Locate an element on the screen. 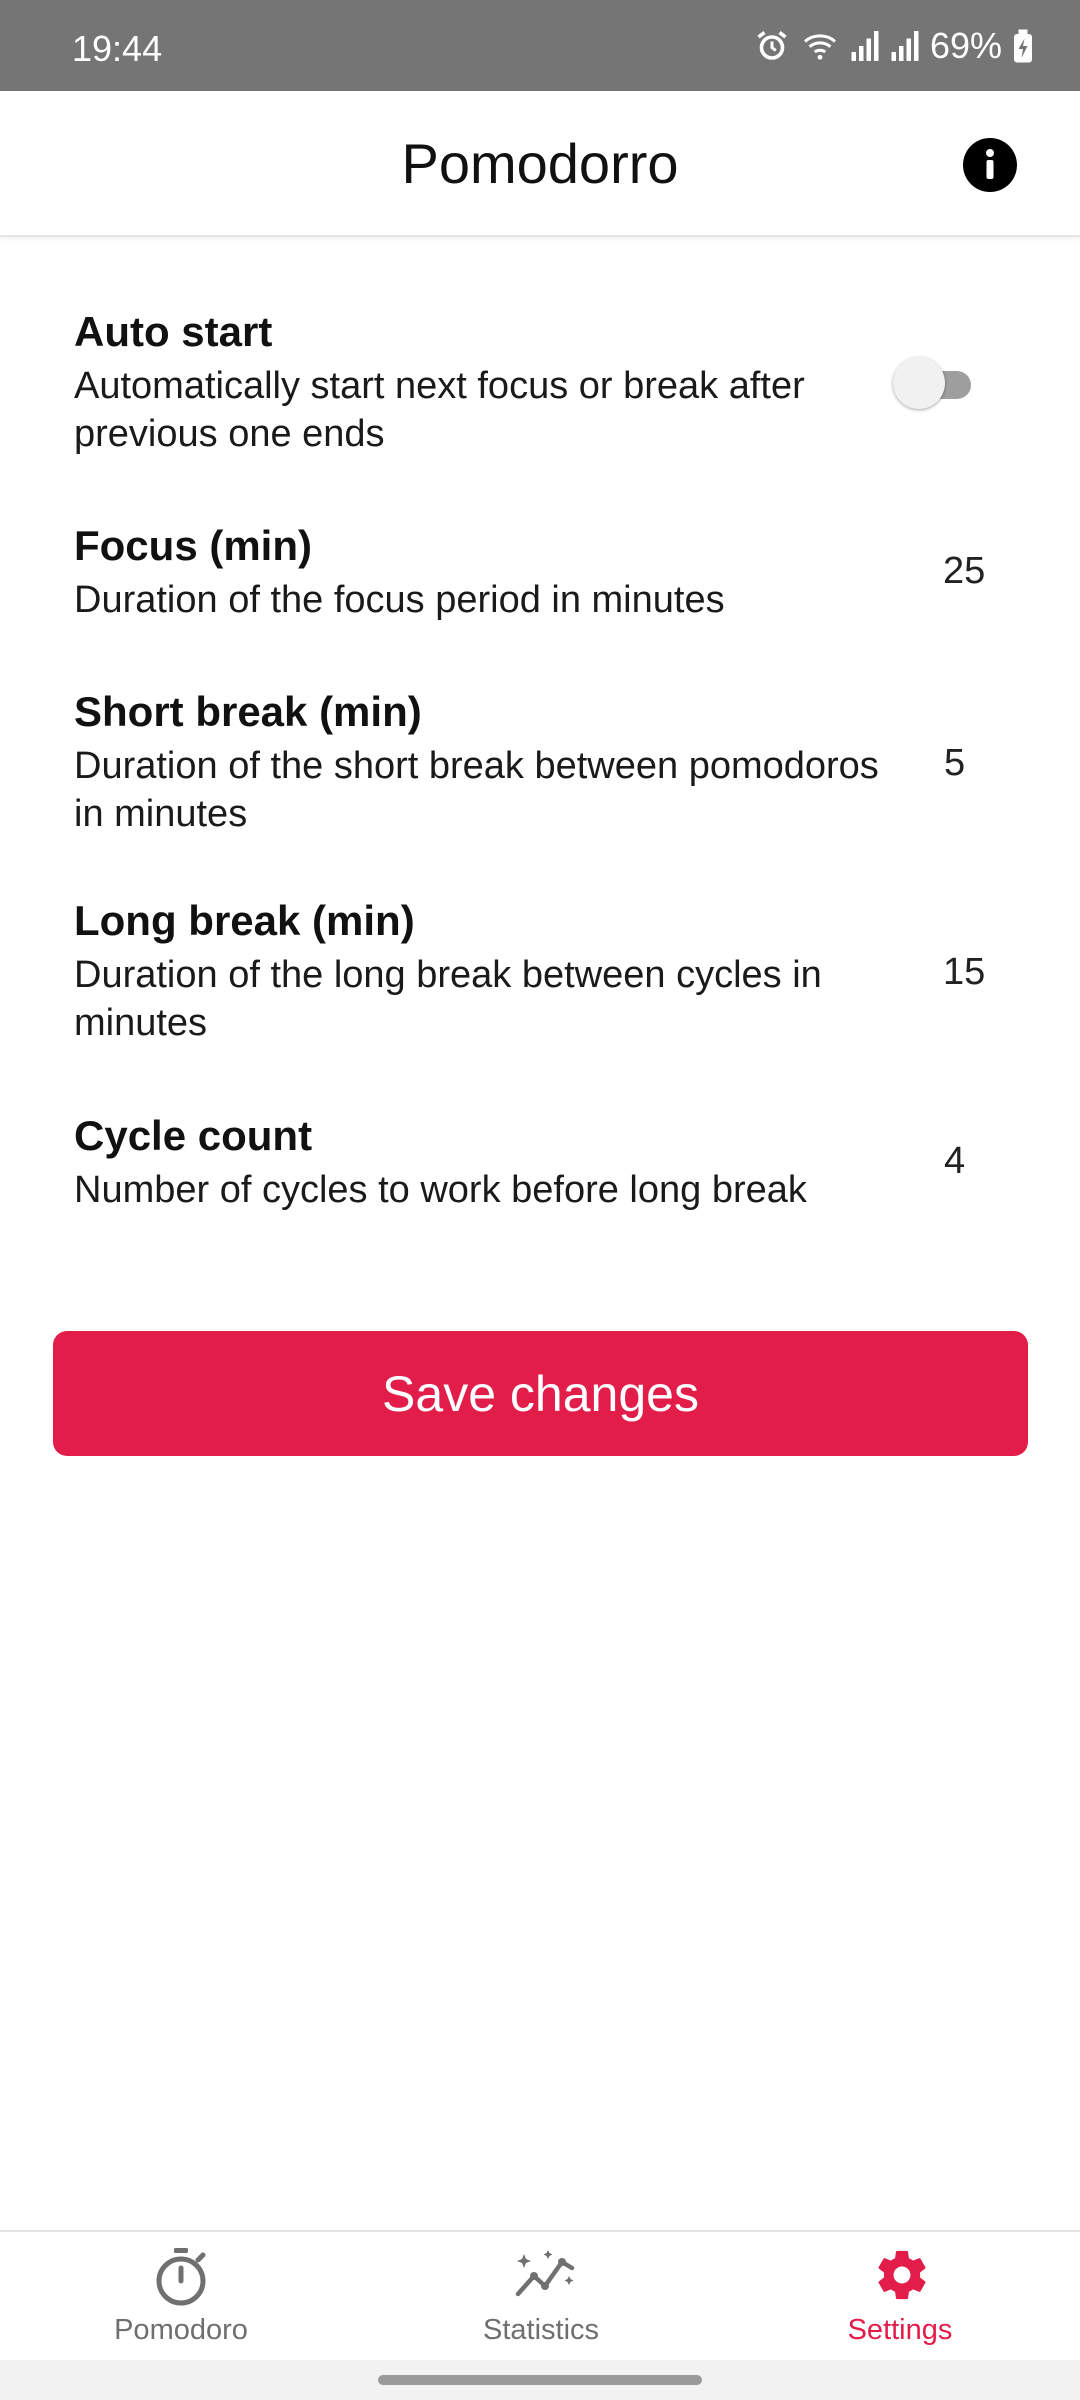 This screenshot has width=1080, height=2400. setting-title: Auto start is located at coordinates (173, 331).